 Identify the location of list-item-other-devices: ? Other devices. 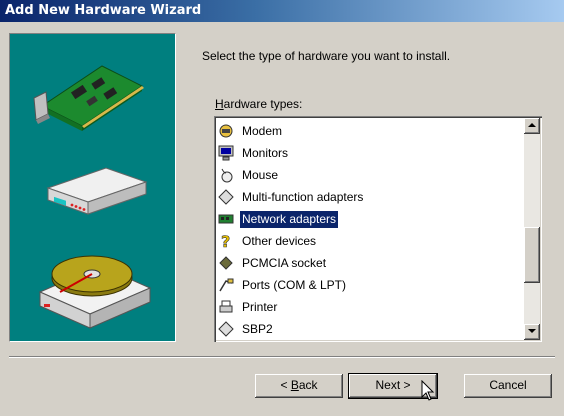
(369, 241).